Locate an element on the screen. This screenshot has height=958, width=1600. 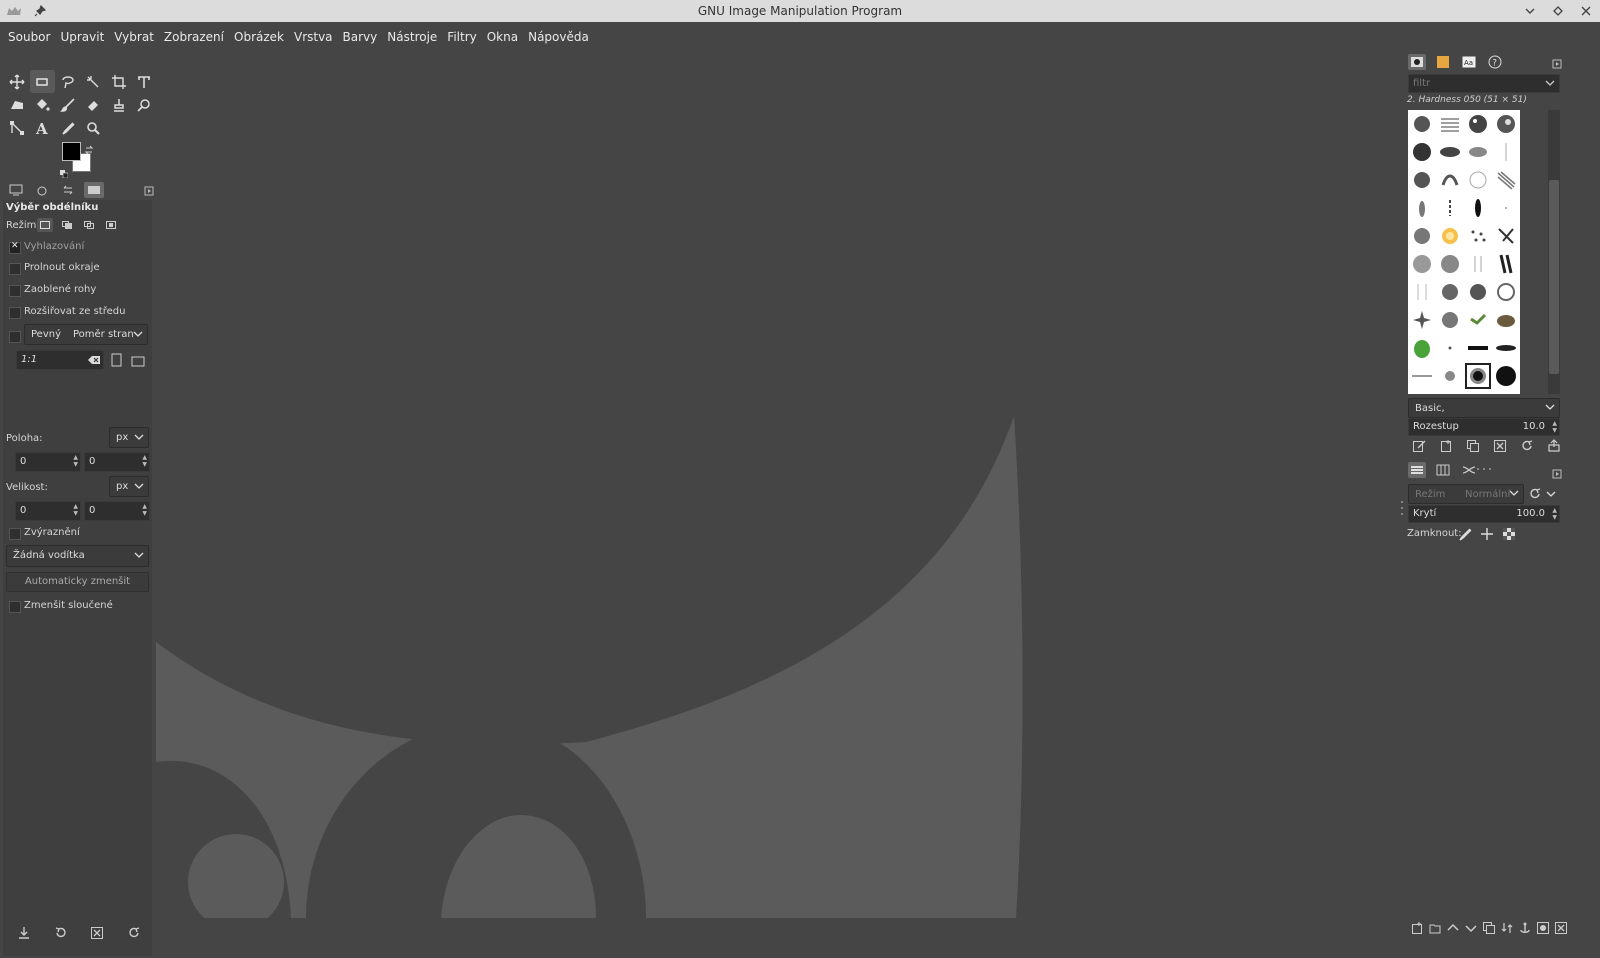
fixed-aspect-combo: Pevný Poměr stran is located at coordinates (86, 334).